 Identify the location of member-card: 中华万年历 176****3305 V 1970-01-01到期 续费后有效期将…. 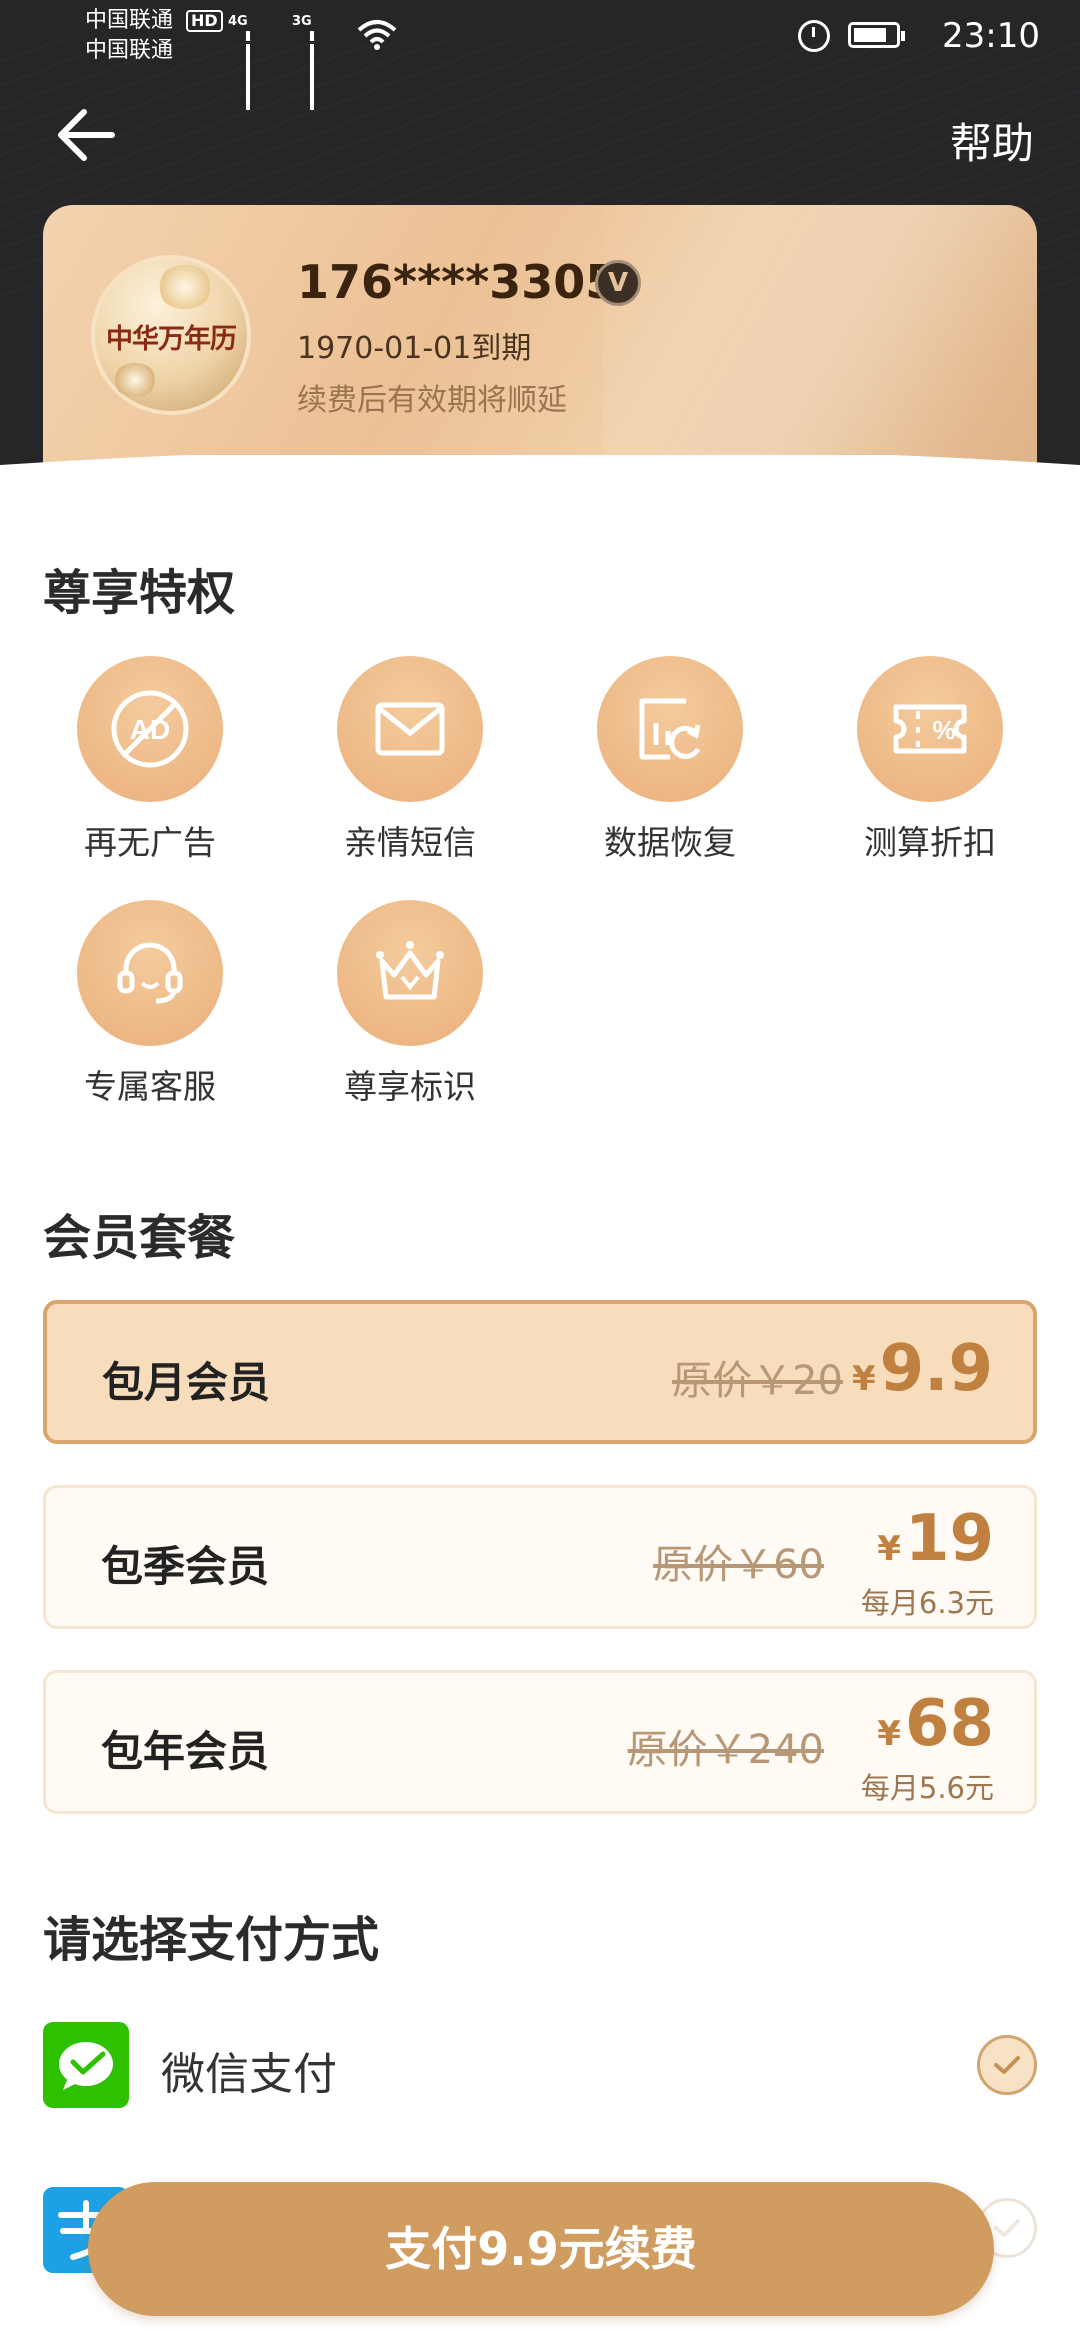
(540, 350).